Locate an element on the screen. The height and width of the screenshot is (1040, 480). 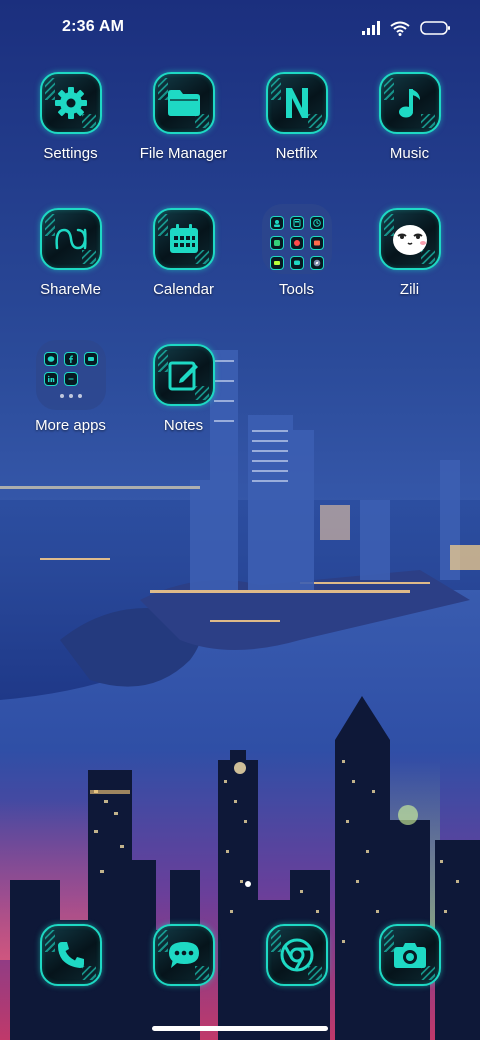
app-mini-icon-green is located at coordinates (276, 243).